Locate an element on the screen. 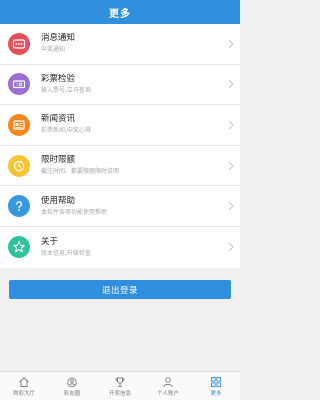  star-icon is located at coordinates (19, 247).